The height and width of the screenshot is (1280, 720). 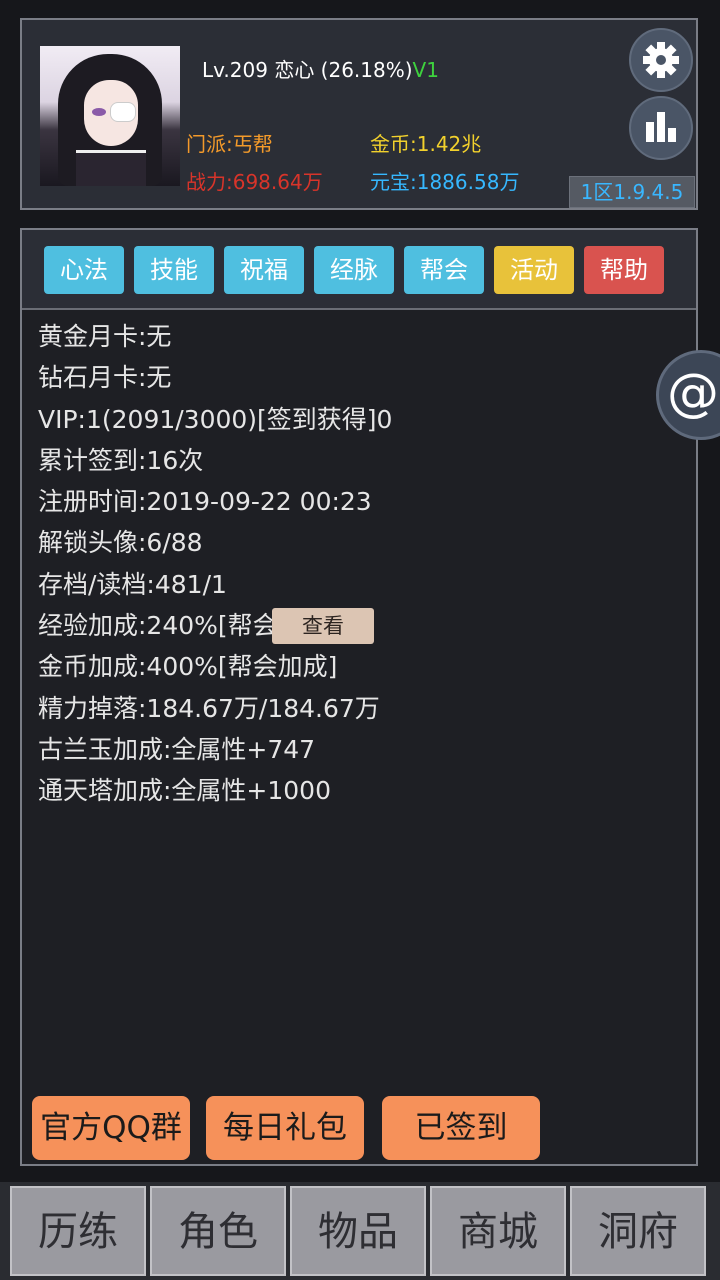 What do you see at coordinates (120, 543) in the screenshot?
I see `info-avatars-unlocked: 解锁头像:6/88` at bounding box center [120, 543].